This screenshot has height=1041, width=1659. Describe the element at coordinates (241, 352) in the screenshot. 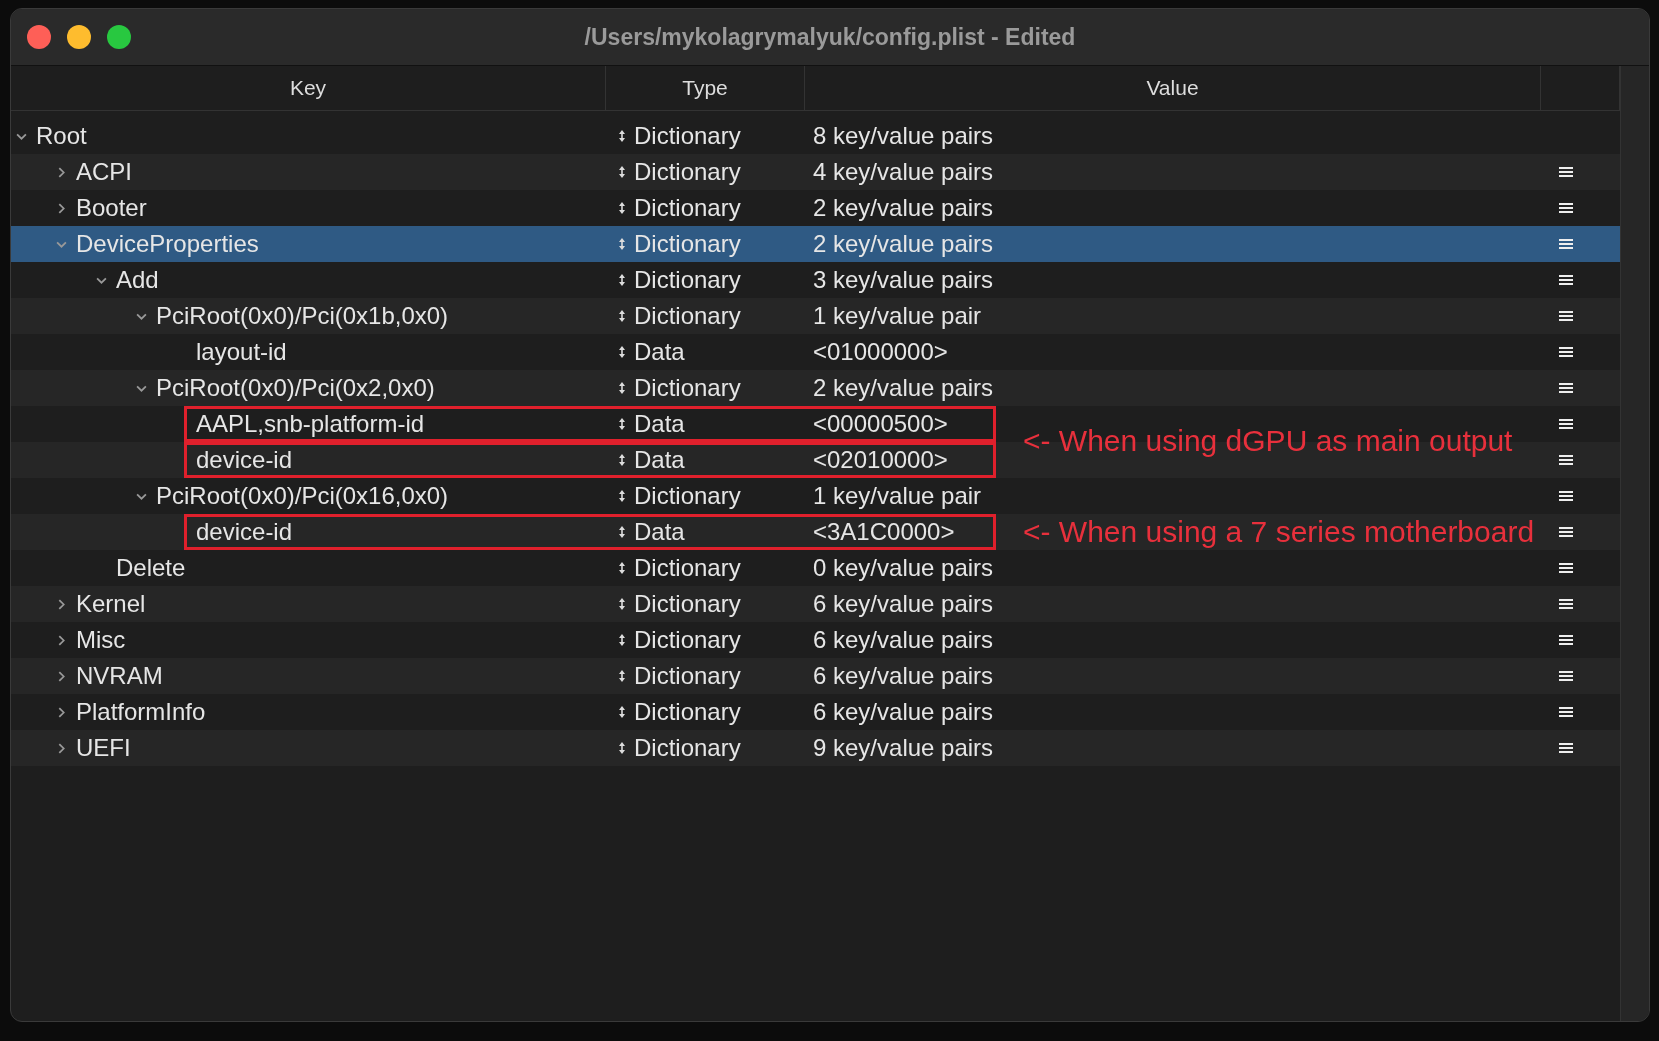

I see `key-text: layout-id` at that location.